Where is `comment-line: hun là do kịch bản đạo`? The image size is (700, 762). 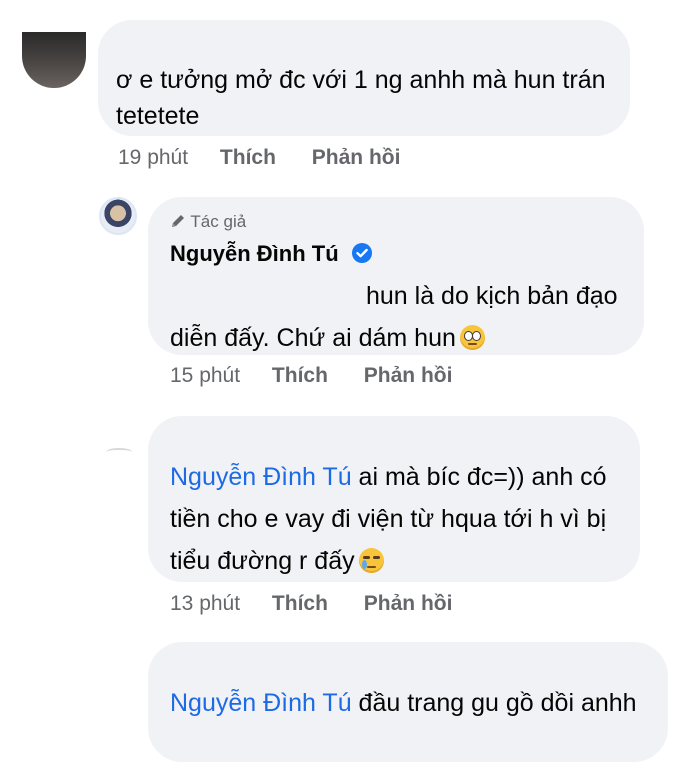
comment-line: hun là do kịch bản đạo is located at coordinates (492, 296).